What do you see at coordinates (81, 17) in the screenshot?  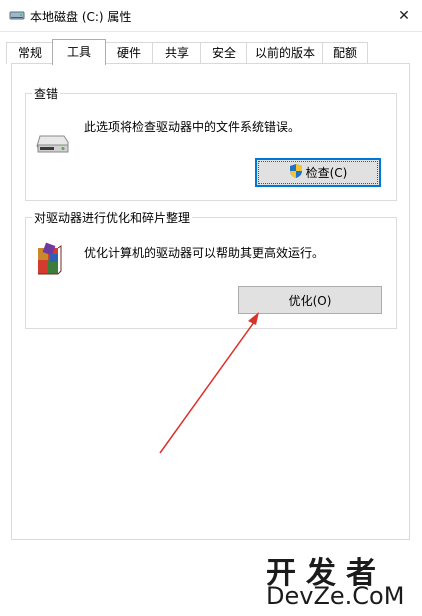 I see `window-title: 本地磁盘 (C:) 属性` at bounding box center [81, 17].